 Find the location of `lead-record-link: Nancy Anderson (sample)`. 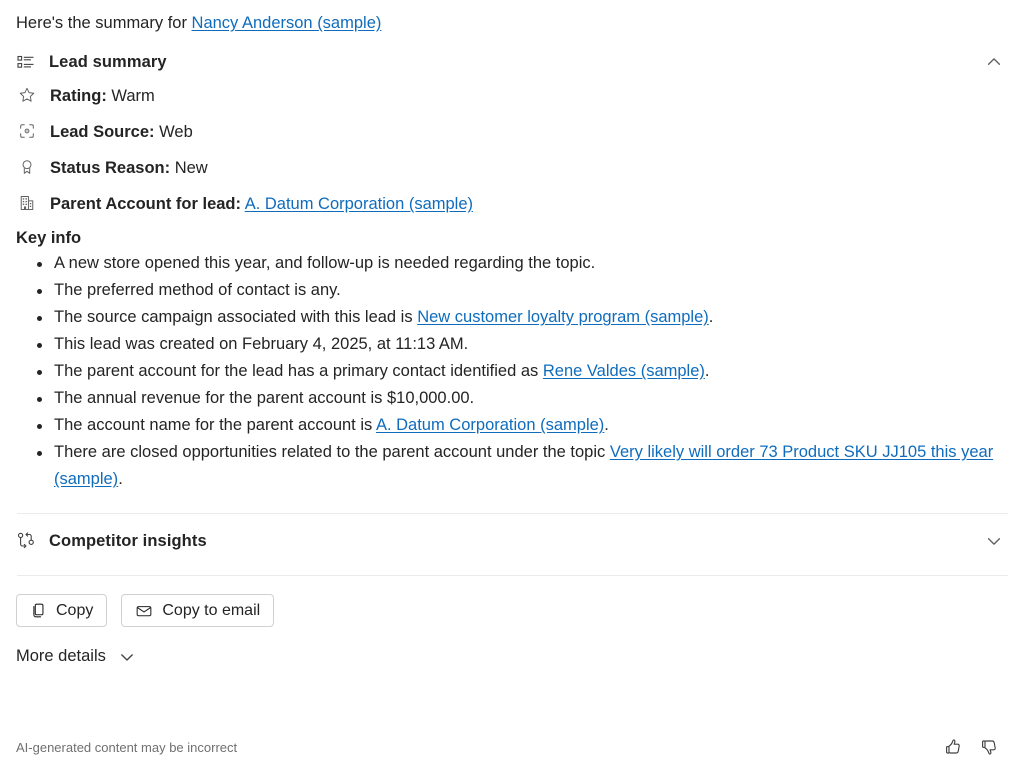

lead-record-link: Nancy Anderson (sample) is located at coordinates (287, 23).